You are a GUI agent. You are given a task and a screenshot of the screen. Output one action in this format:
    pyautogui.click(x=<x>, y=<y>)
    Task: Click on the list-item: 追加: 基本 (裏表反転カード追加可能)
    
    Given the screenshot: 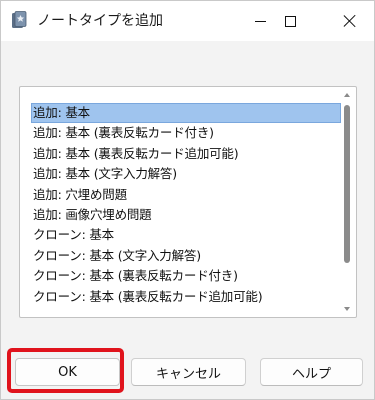 What is the action you would take?
    pyautogui.click(x=186, y=154)
    